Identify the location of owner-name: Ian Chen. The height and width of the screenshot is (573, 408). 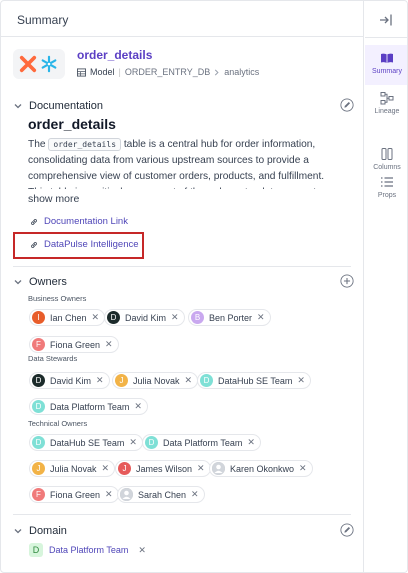
(68, 317).